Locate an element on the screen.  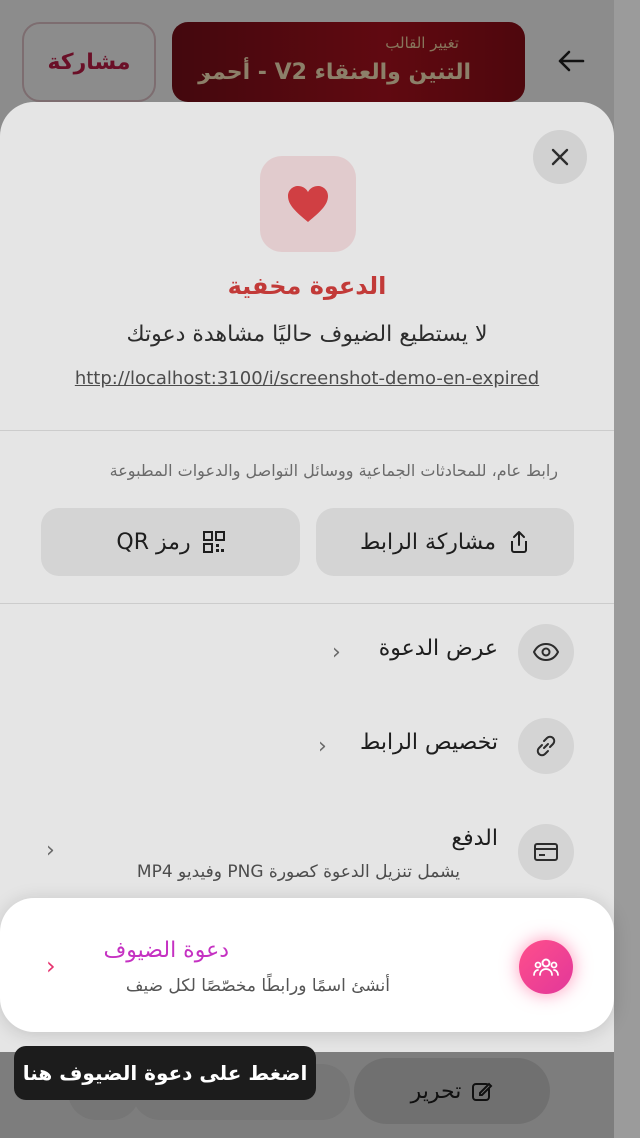
eye-icon is located at coordinates (546, 652).